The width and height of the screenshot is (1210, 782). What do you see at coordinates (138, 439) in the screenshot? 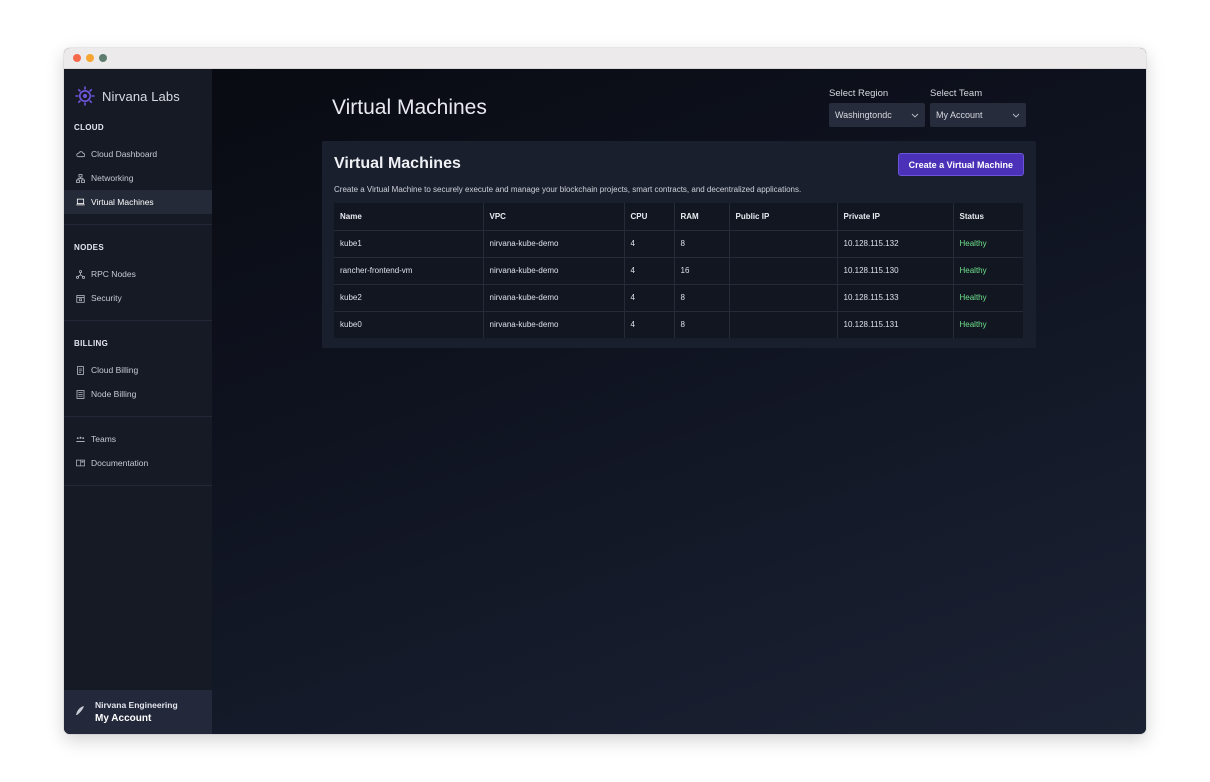
I see `sidebar-item-teams: Teams` at bounding box center [138, 439].